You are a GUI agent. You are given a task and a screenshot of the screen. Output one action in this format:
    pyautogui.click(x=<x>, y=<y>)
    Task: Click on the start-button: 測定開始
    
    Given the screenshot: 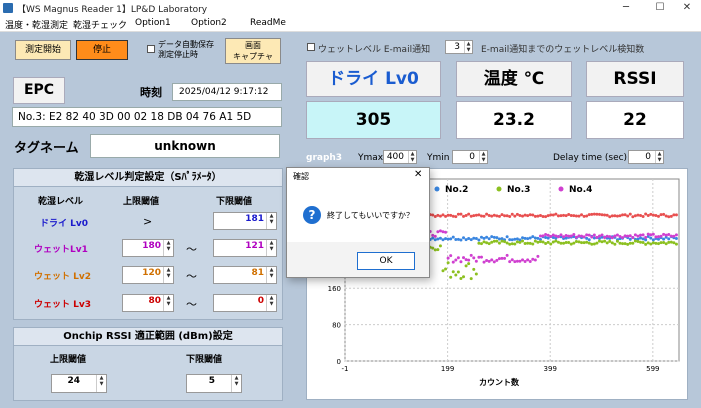 What is the action you would take?
    pyautogui.click(x=43, y=50)
    